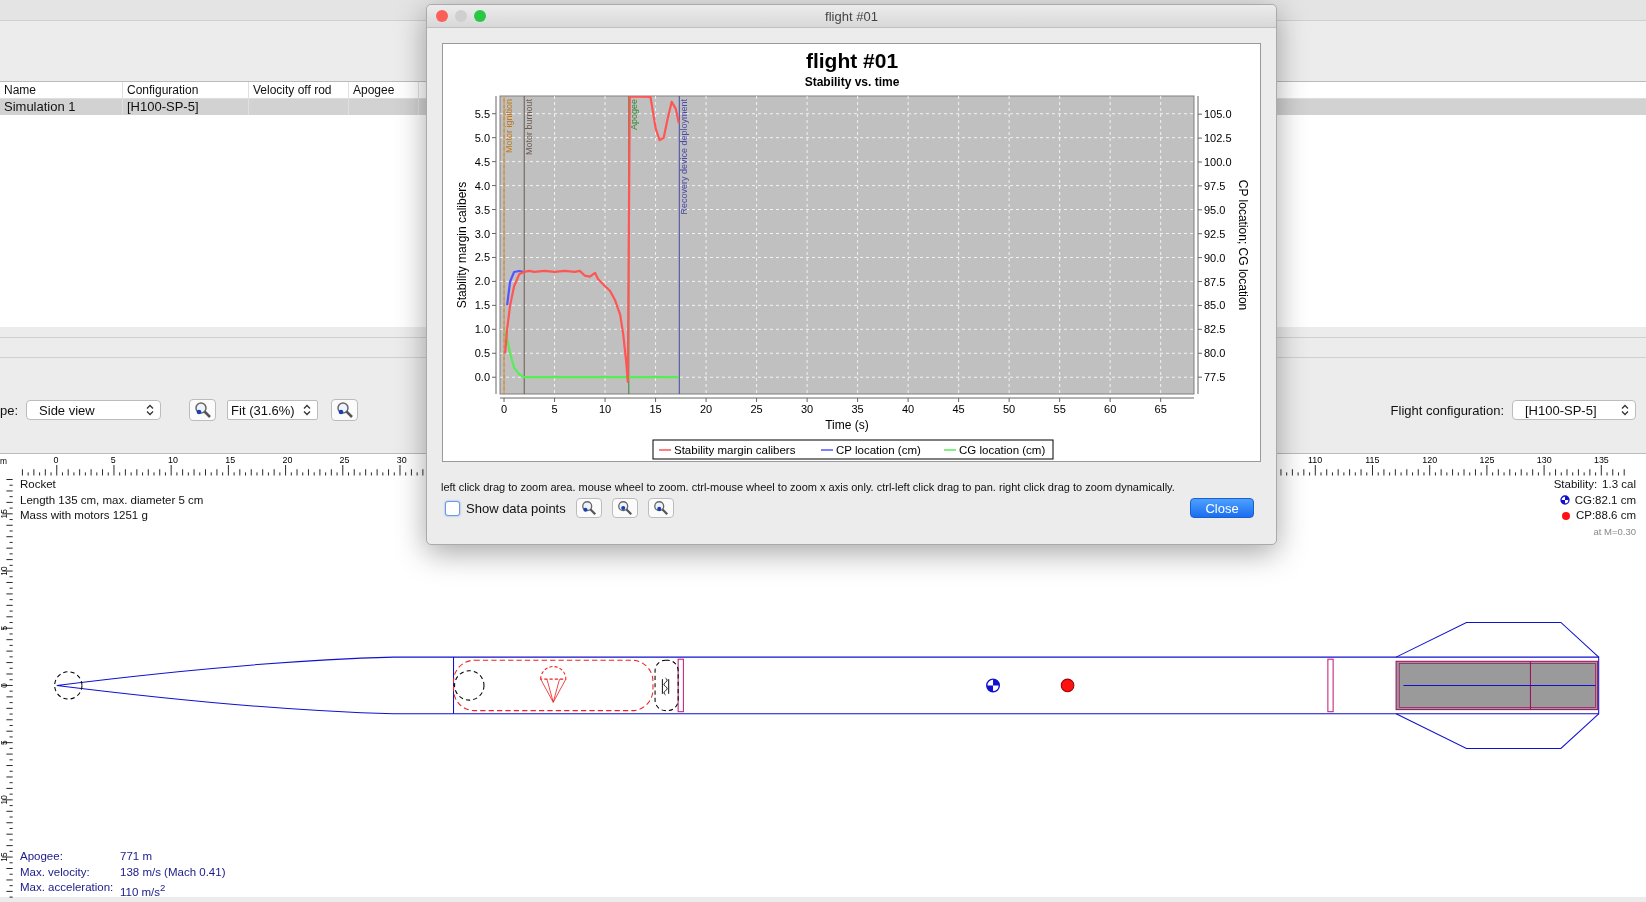  Describe the element at coordinates (1243, 245) in the screenshot. I see `y-axis-title: CP location; CG location` at that location.